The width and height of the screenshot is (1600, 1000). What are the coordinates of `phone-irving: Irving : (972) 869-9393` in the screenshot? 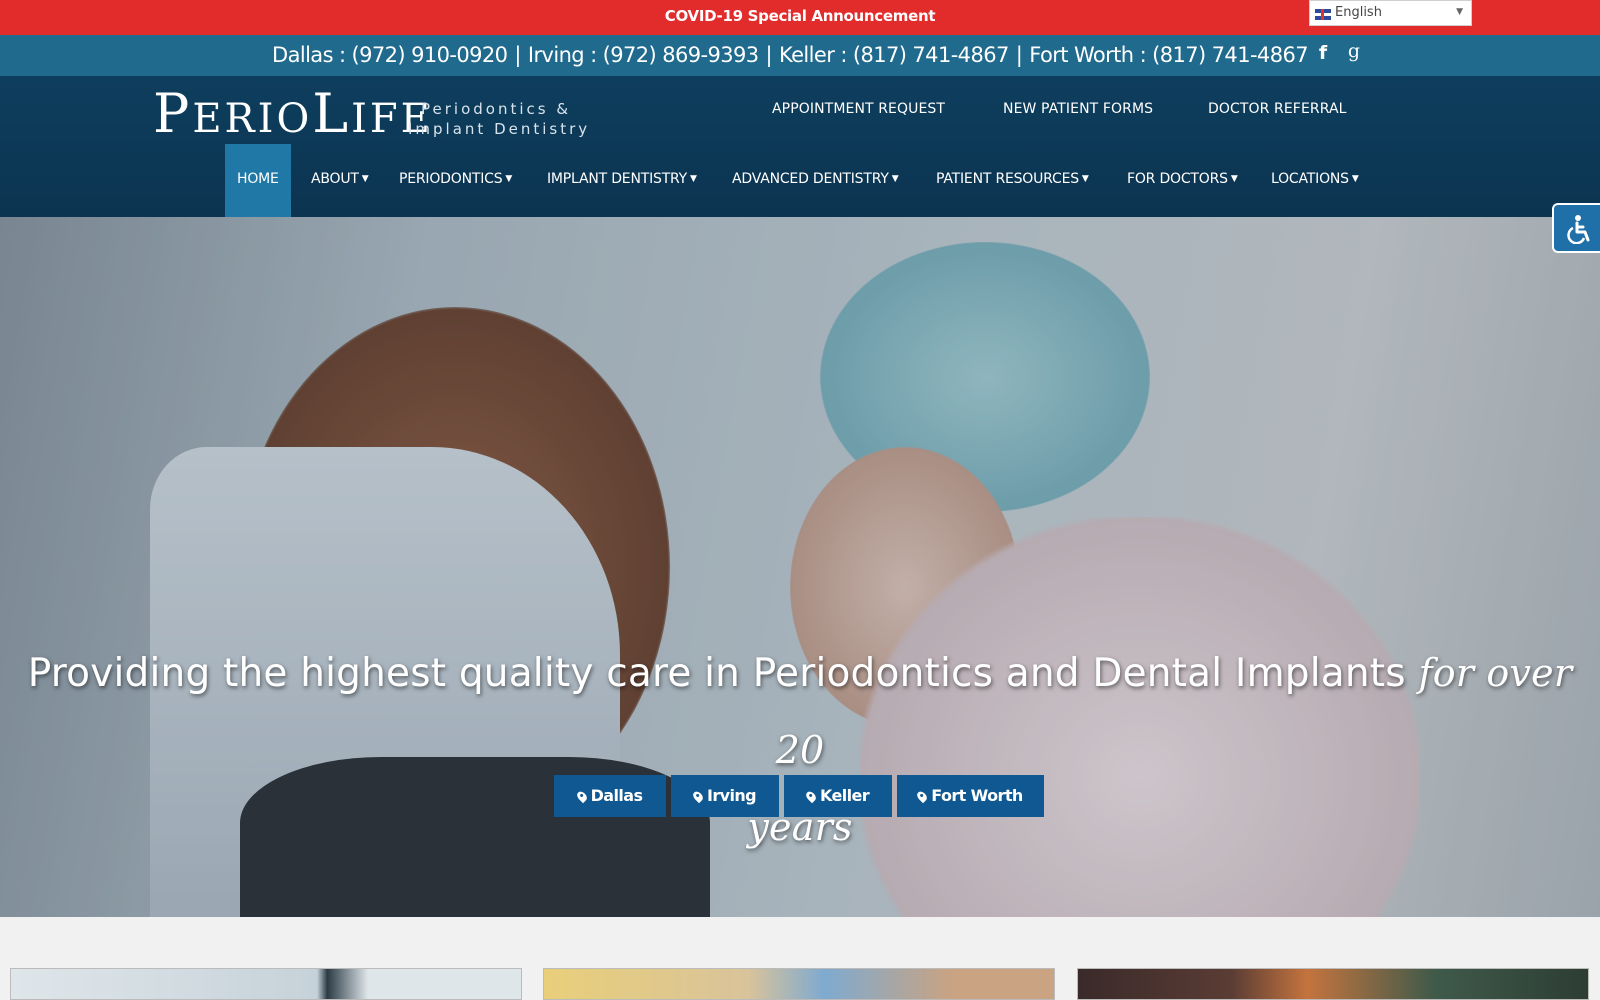 It's located at (643, 55).